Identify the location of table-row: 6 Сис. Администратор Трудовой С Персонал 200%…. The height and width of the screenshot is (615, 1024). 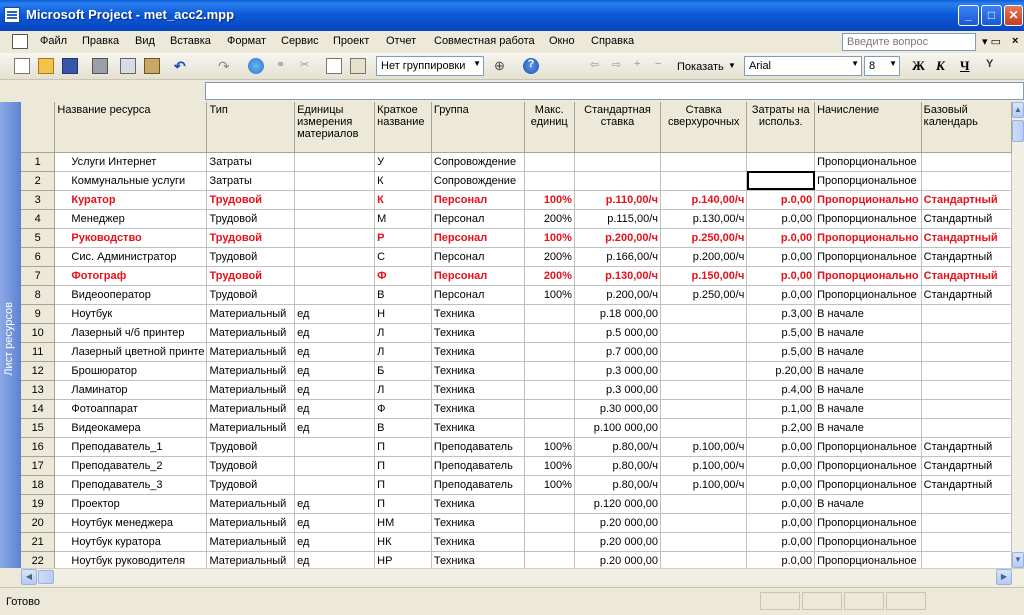
(516, 257).